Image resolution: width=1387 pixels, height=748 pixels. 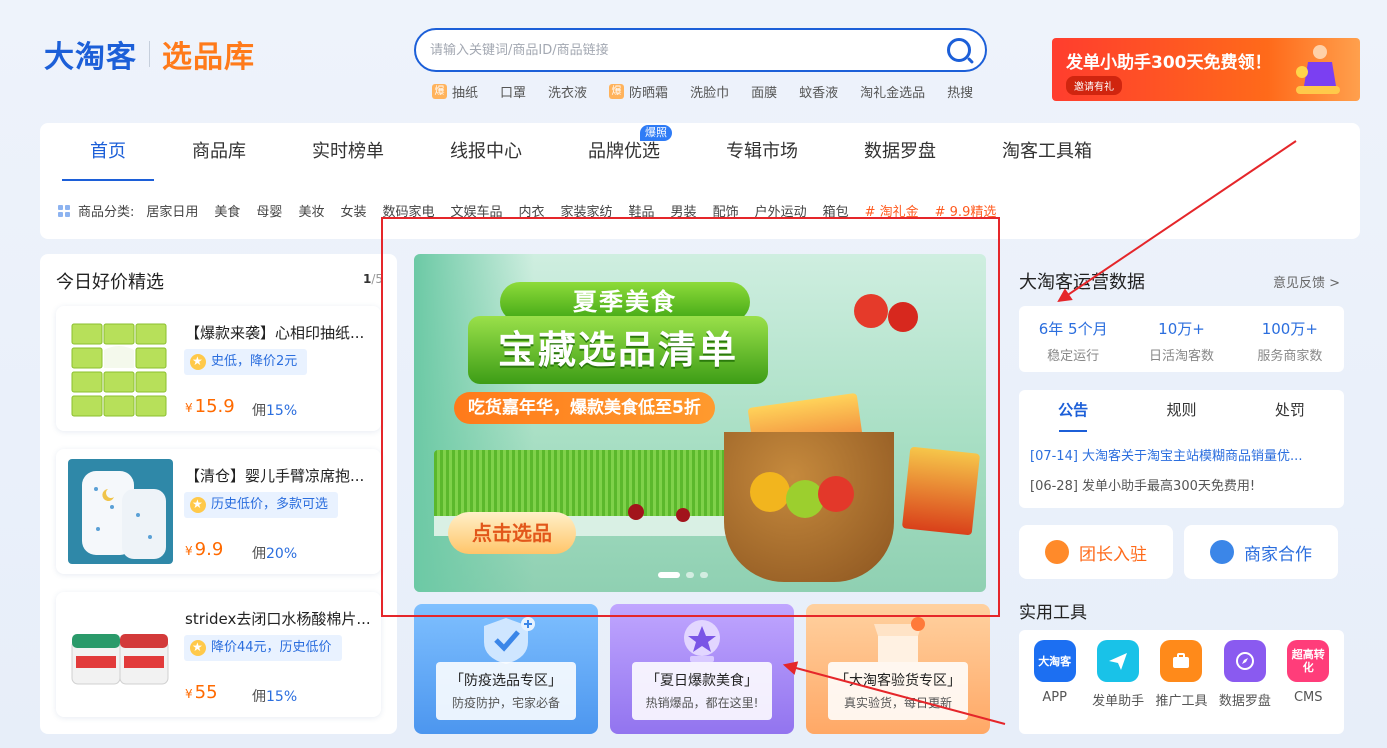 I want to click on tool-data-compass: 数据罗盘, so click(x=1245, y=682).